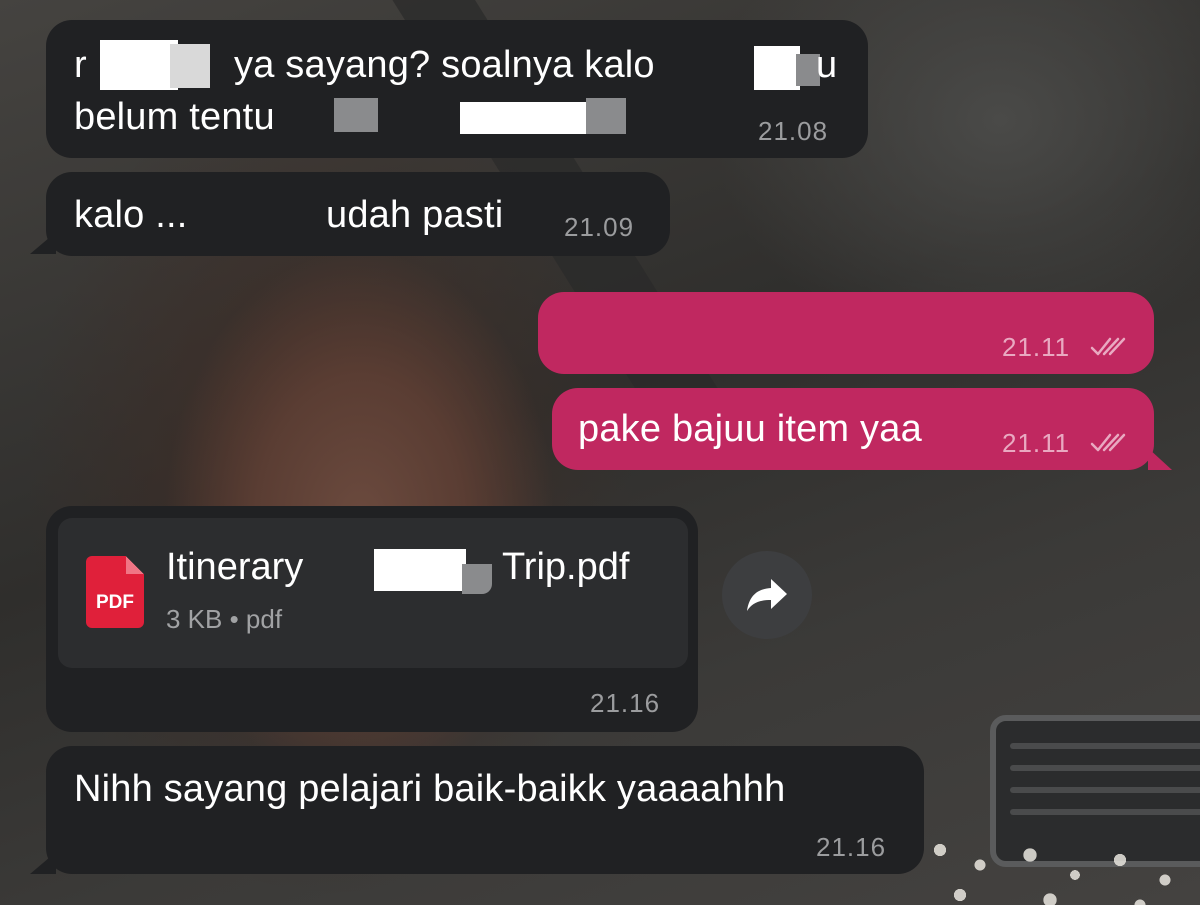 The height and width of the screenshot is (905, 1200). I want to click on file-attachment: PDF Itinerary Trip.pdf 3 KB • pdf, so click(373, 593).